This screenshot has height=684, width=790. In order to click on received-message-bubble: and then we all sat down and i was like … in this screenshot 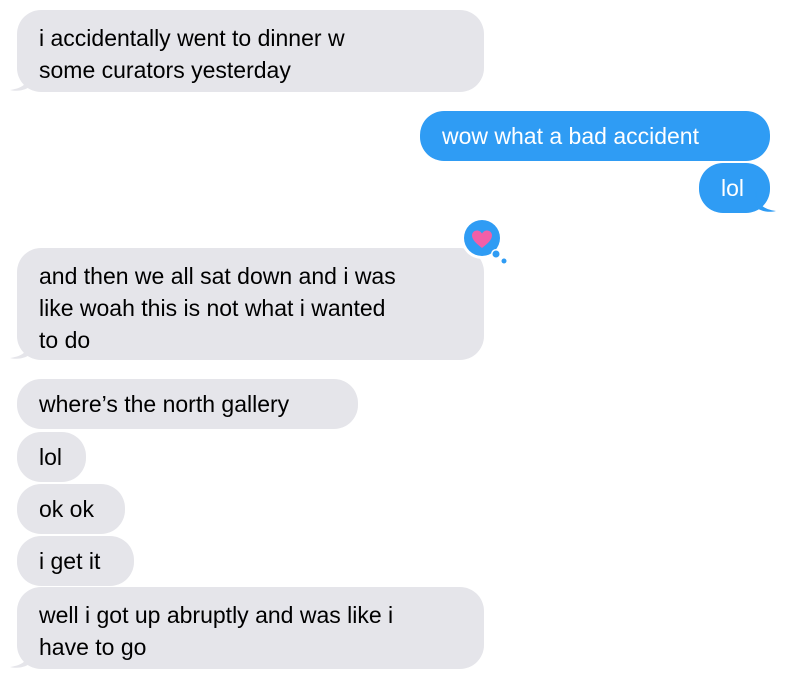, I will do `click(250, 304)`.